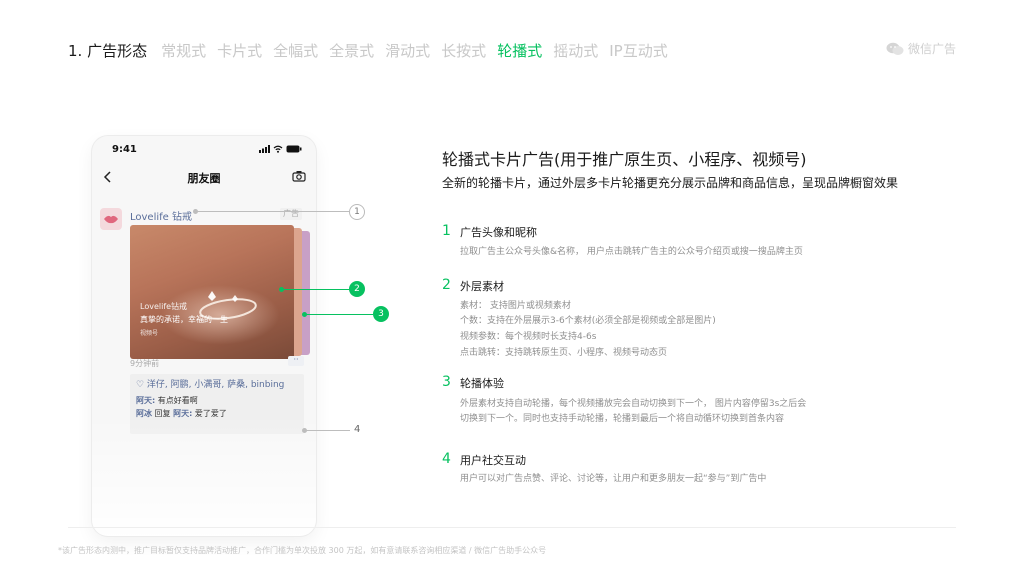 The height and width of the screenshot is (576, 1024). What do you see at coordinates (339, 314) in the screenshot?
I see `callout-3-line` at bounding box center [339, 314].